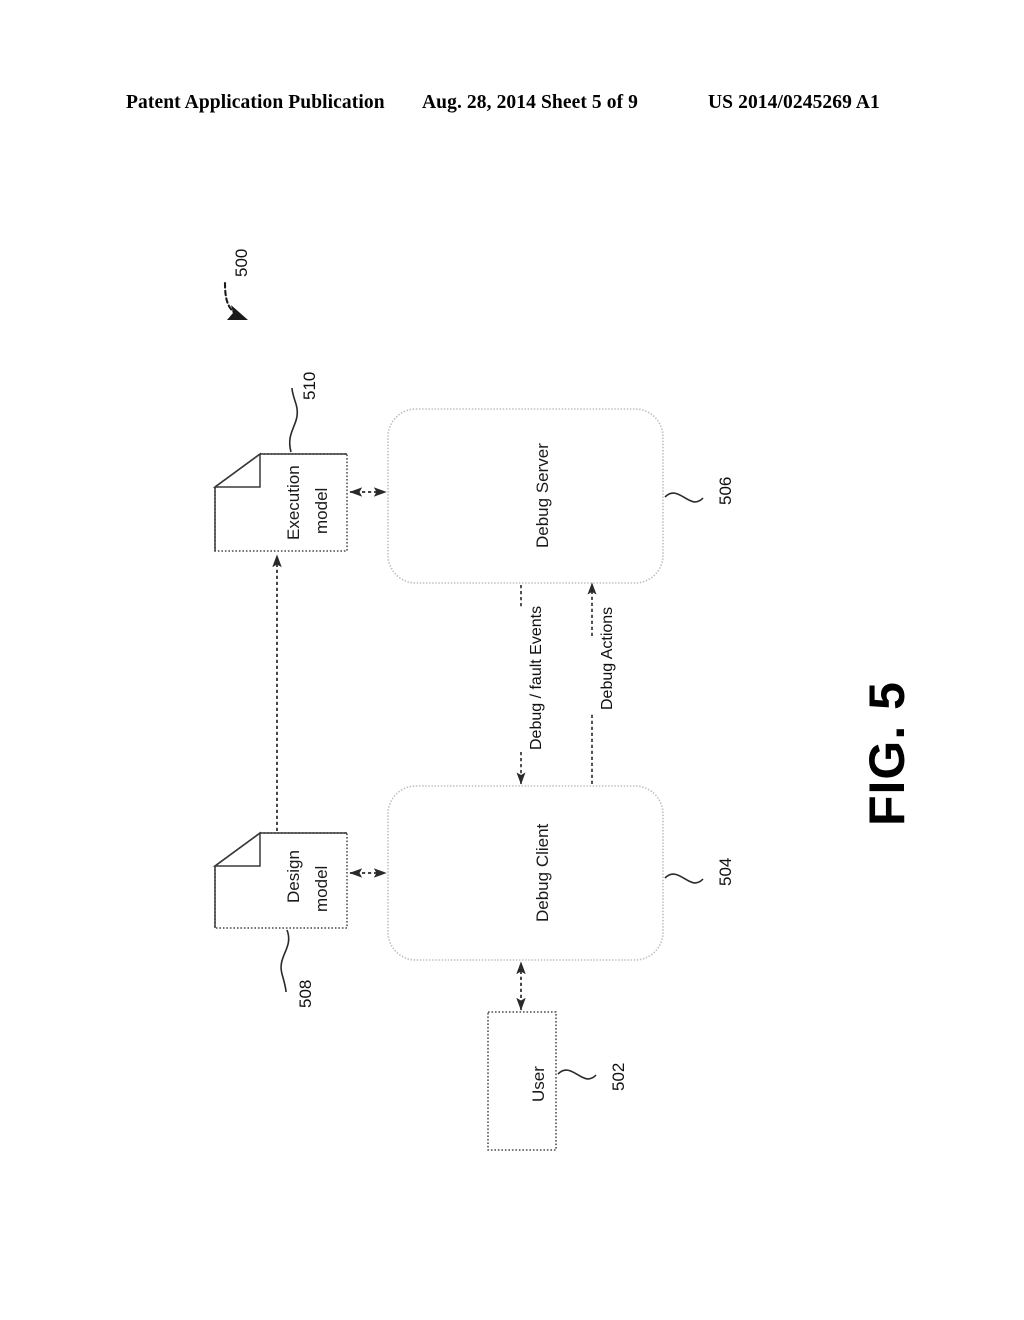 The height and width of the screenshot is (1320, 1024). What do you see at coordinates (235, 300) in the screenshot?
I see `system-ref-leader` at bounding box center [235, 300].